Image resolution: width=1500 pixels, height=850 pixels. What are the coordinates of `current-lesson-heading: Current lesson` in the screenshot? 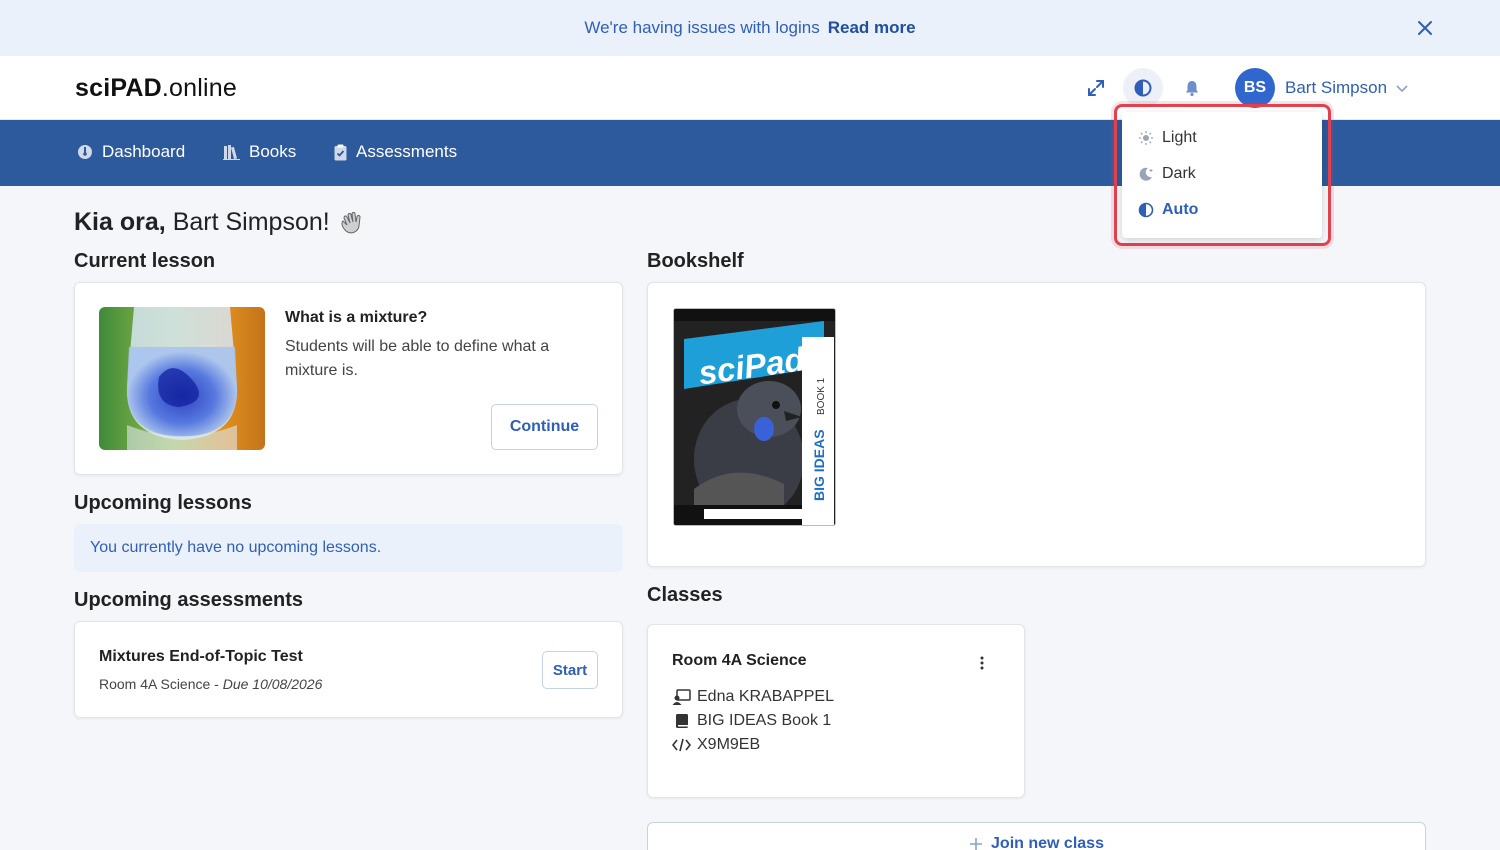 It's located at (145, 261).